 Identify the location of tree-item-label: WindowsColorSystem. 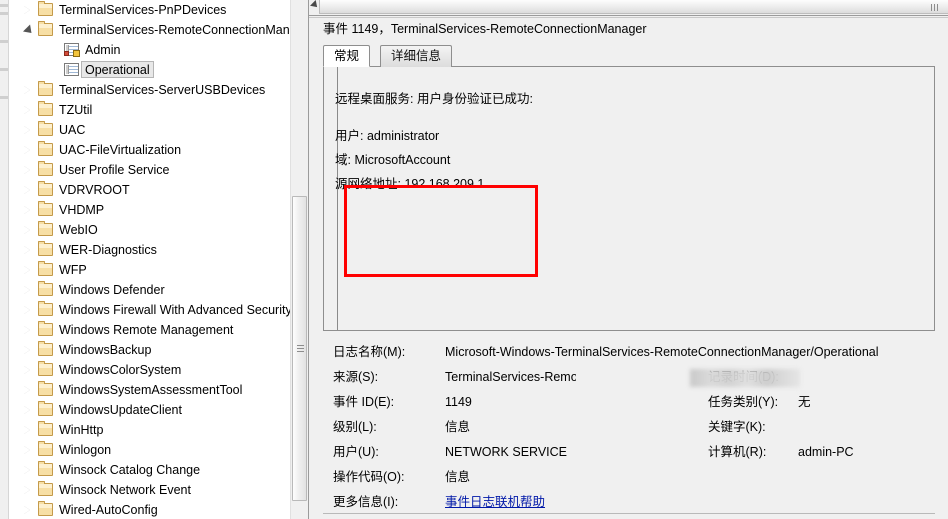
(120, 370).